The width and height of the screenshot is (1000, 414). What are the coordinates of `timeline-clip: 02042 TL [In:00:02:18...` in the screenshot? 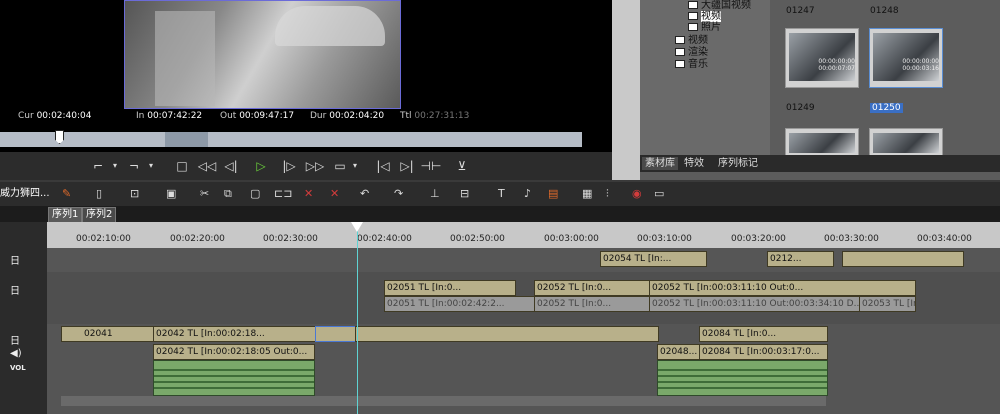 It's located at (235, 334).